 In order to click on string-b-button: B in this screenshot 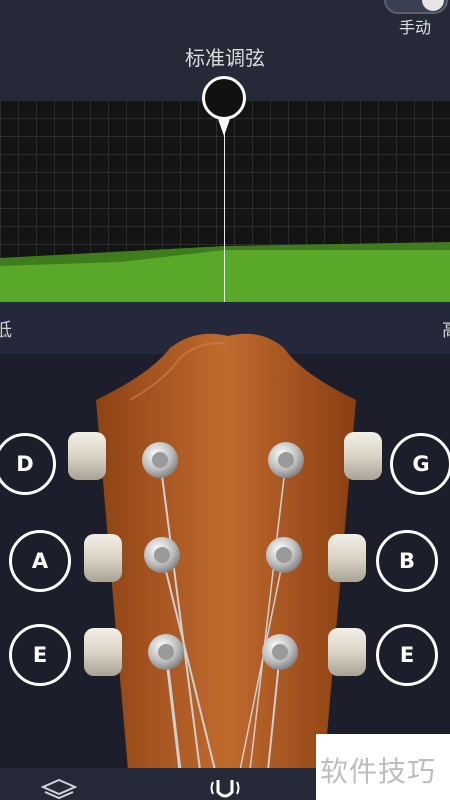, I will do `click(407, 561)`.